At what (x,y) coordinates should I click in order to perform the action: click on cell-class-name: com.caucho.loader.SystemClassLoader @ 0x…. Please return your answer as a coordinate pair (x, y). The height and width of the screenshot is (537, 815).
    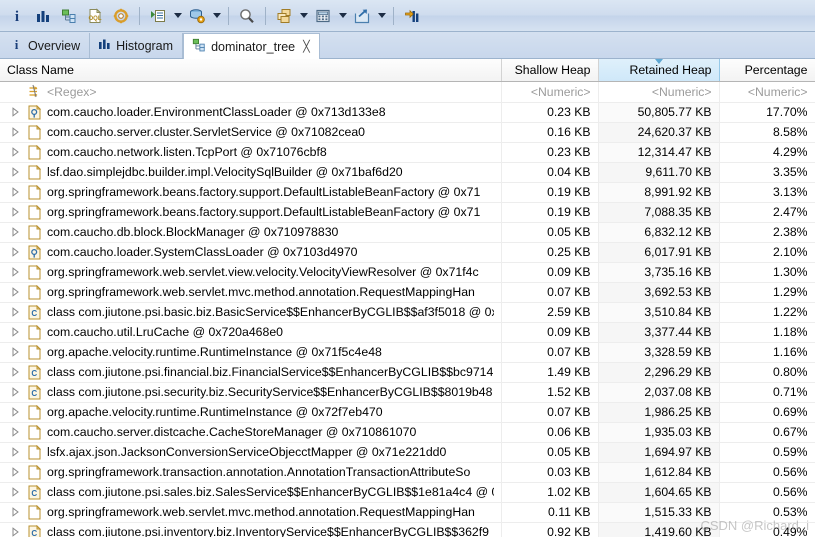
    Looking at the image, I should click on (251, 252).